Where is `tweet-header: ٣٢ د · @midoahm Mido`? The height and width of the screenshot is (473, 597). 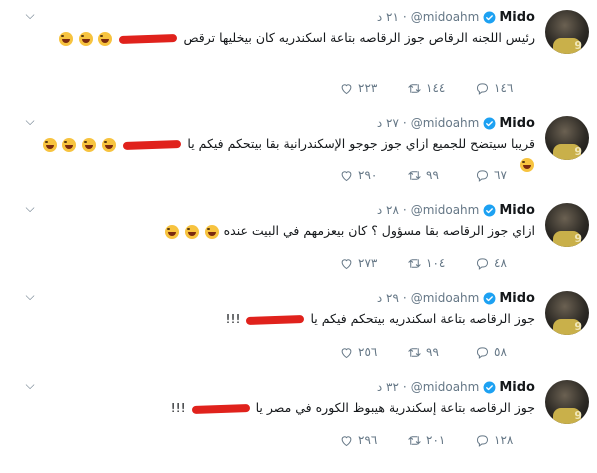
tweet-header: ٣٢ د · @midoahm Mido is located at coordinates (456, 387).